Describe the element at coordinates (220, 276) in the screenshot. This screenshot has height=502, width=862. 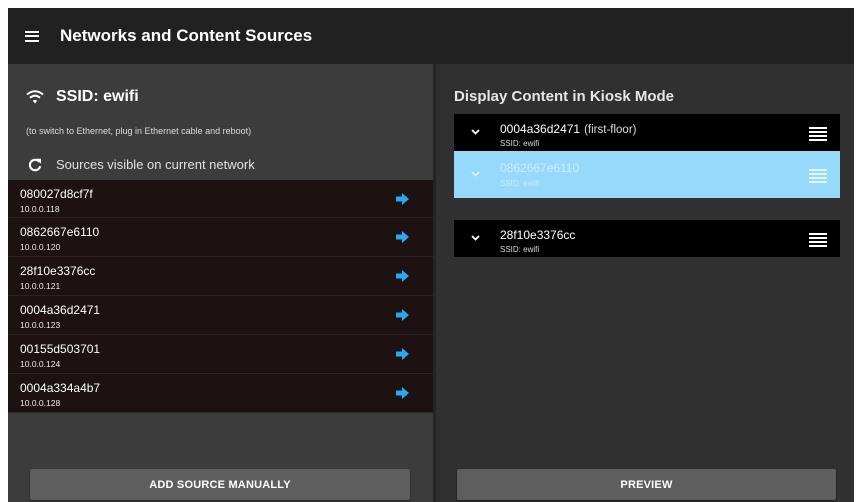
I see `list-item: 28f10e3376cc 10.0.0.121` at that location.